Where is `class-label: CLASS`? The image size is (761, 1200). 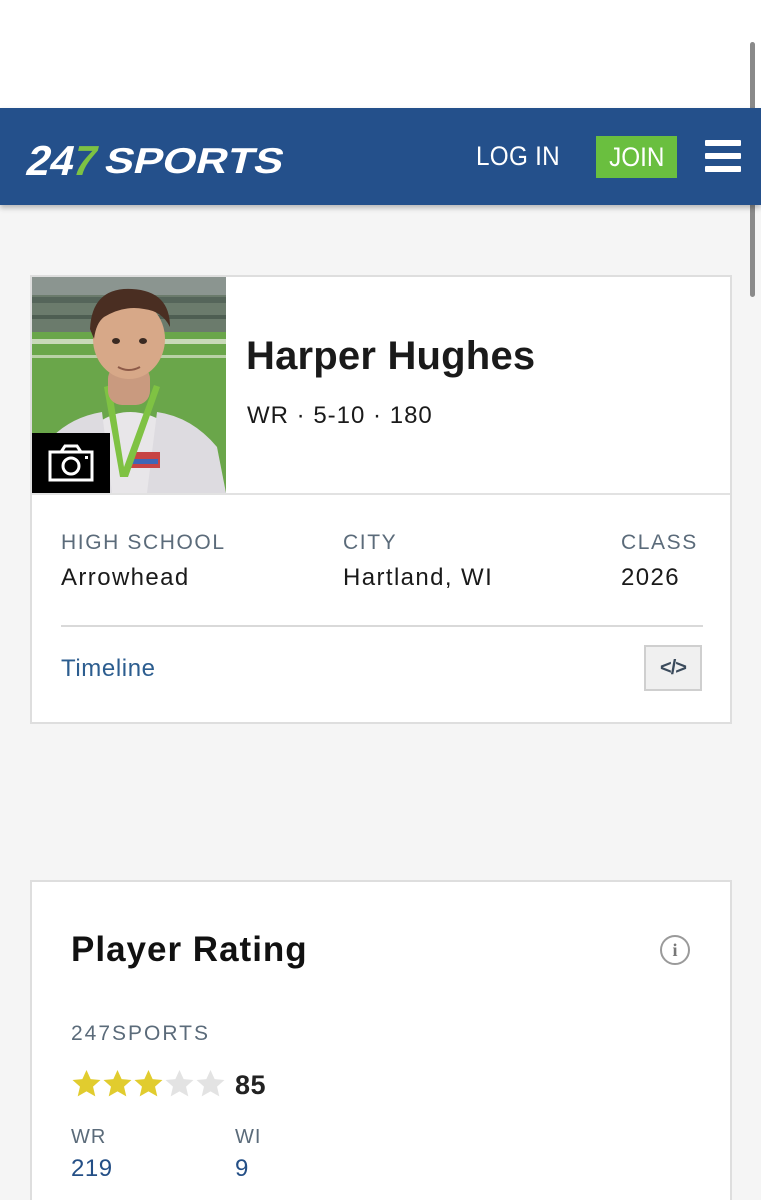
class-label: CLASS is located at coordinates (659, 542).